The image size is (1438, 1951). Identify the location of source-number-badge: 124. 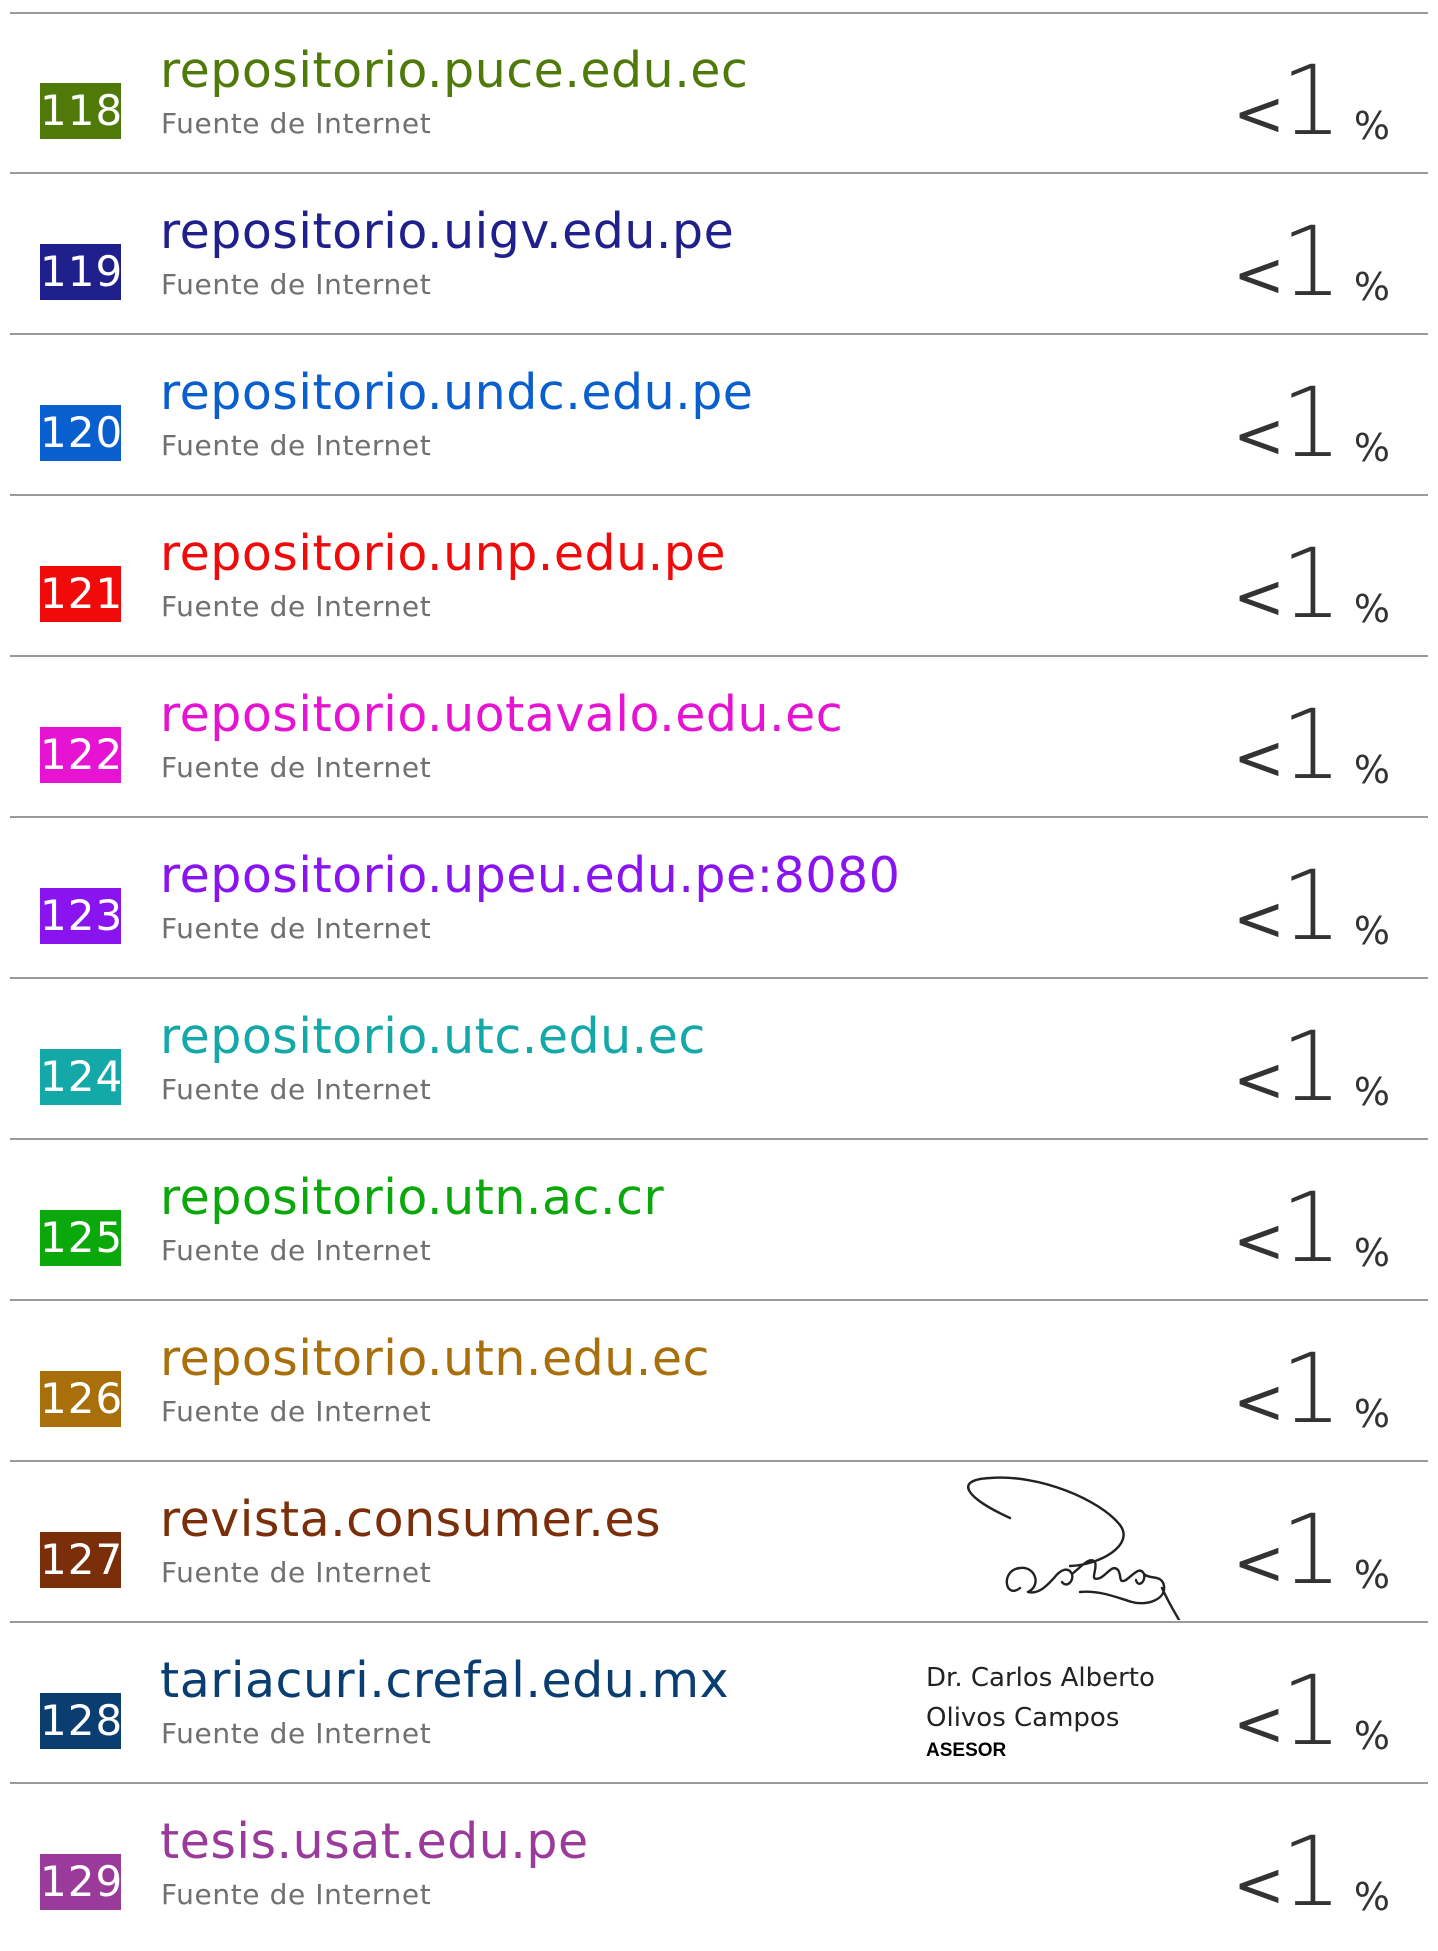
(81, 1077).